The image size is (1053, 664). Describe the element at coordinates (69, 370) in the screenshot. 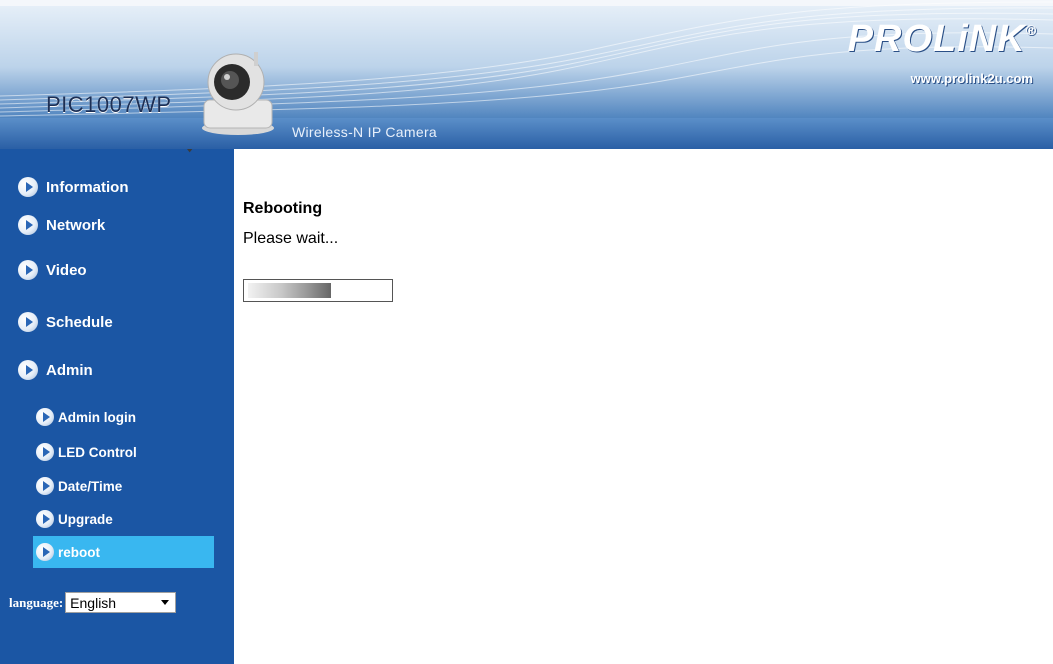

I see `sidebar-item-label: Admin` at that location.